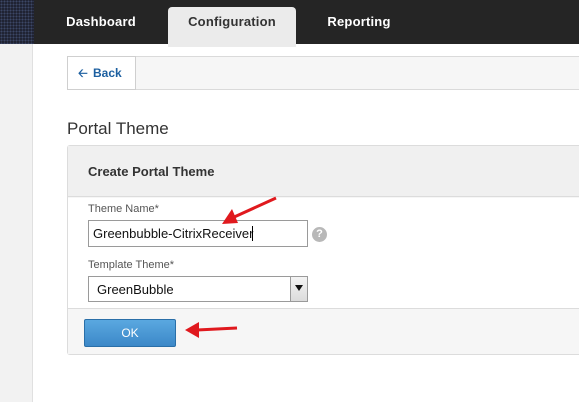 The width and height of the screenshot is (579, 402). What do you see at coordinates (123, 209) in the screenshot?
I see `theme-name-label: Theme Name*` at bounding box center [123, 209].